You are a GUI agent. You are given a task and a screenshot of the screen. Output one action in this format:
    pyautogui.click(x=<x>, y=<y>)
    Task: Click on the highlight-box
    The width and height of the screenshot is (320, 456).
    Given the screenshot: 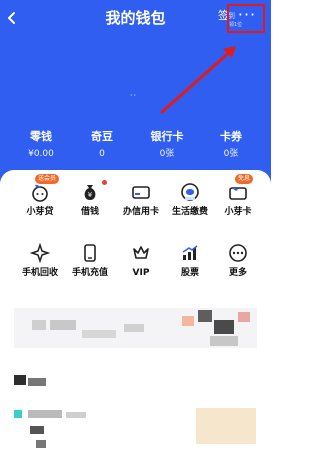 What is the action you would take?
    pyautogui.click(x=246, y=18)
    